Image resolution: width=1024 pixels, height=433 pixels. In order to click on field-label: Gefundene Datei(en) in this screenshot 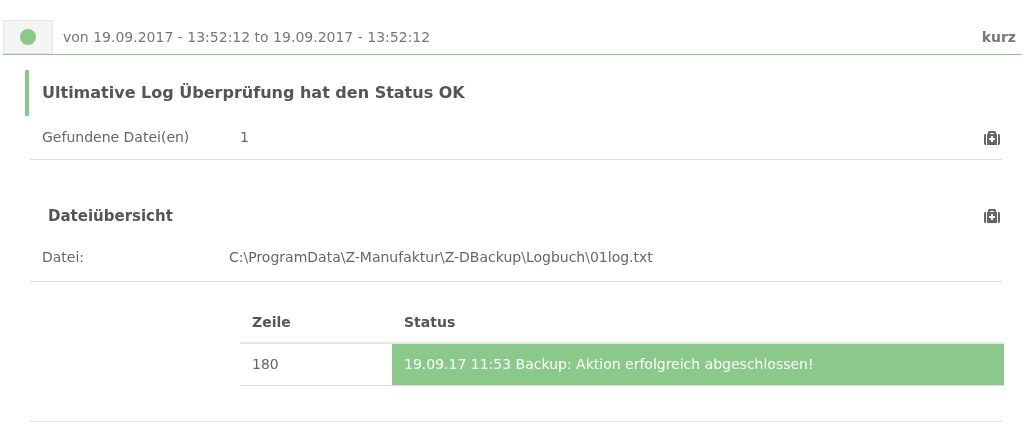, I will do `click(116, 137)`.